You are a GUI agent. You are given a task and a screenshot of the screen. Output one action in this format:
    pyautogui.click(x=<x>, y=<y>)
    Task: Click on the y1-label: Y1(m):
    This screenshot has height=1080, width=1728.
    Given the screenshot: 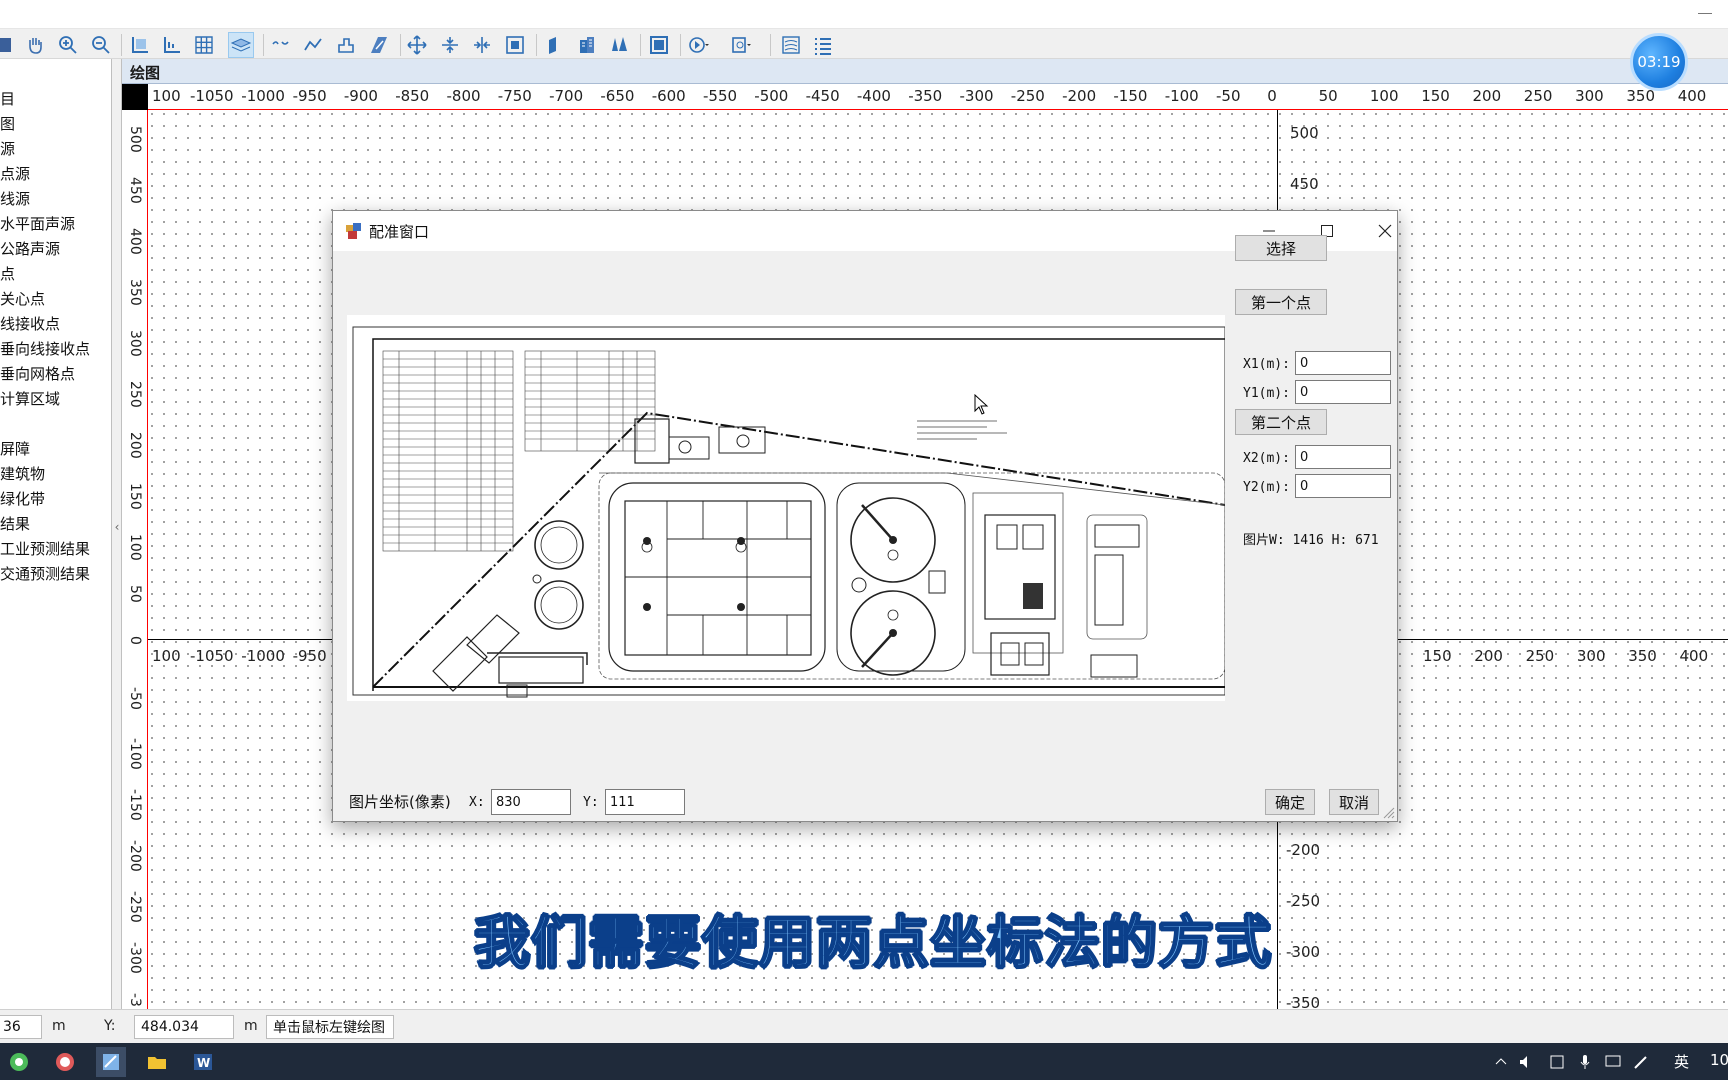 What is the action you would take?
    pyautogui.click(x=1266, y=393)
    